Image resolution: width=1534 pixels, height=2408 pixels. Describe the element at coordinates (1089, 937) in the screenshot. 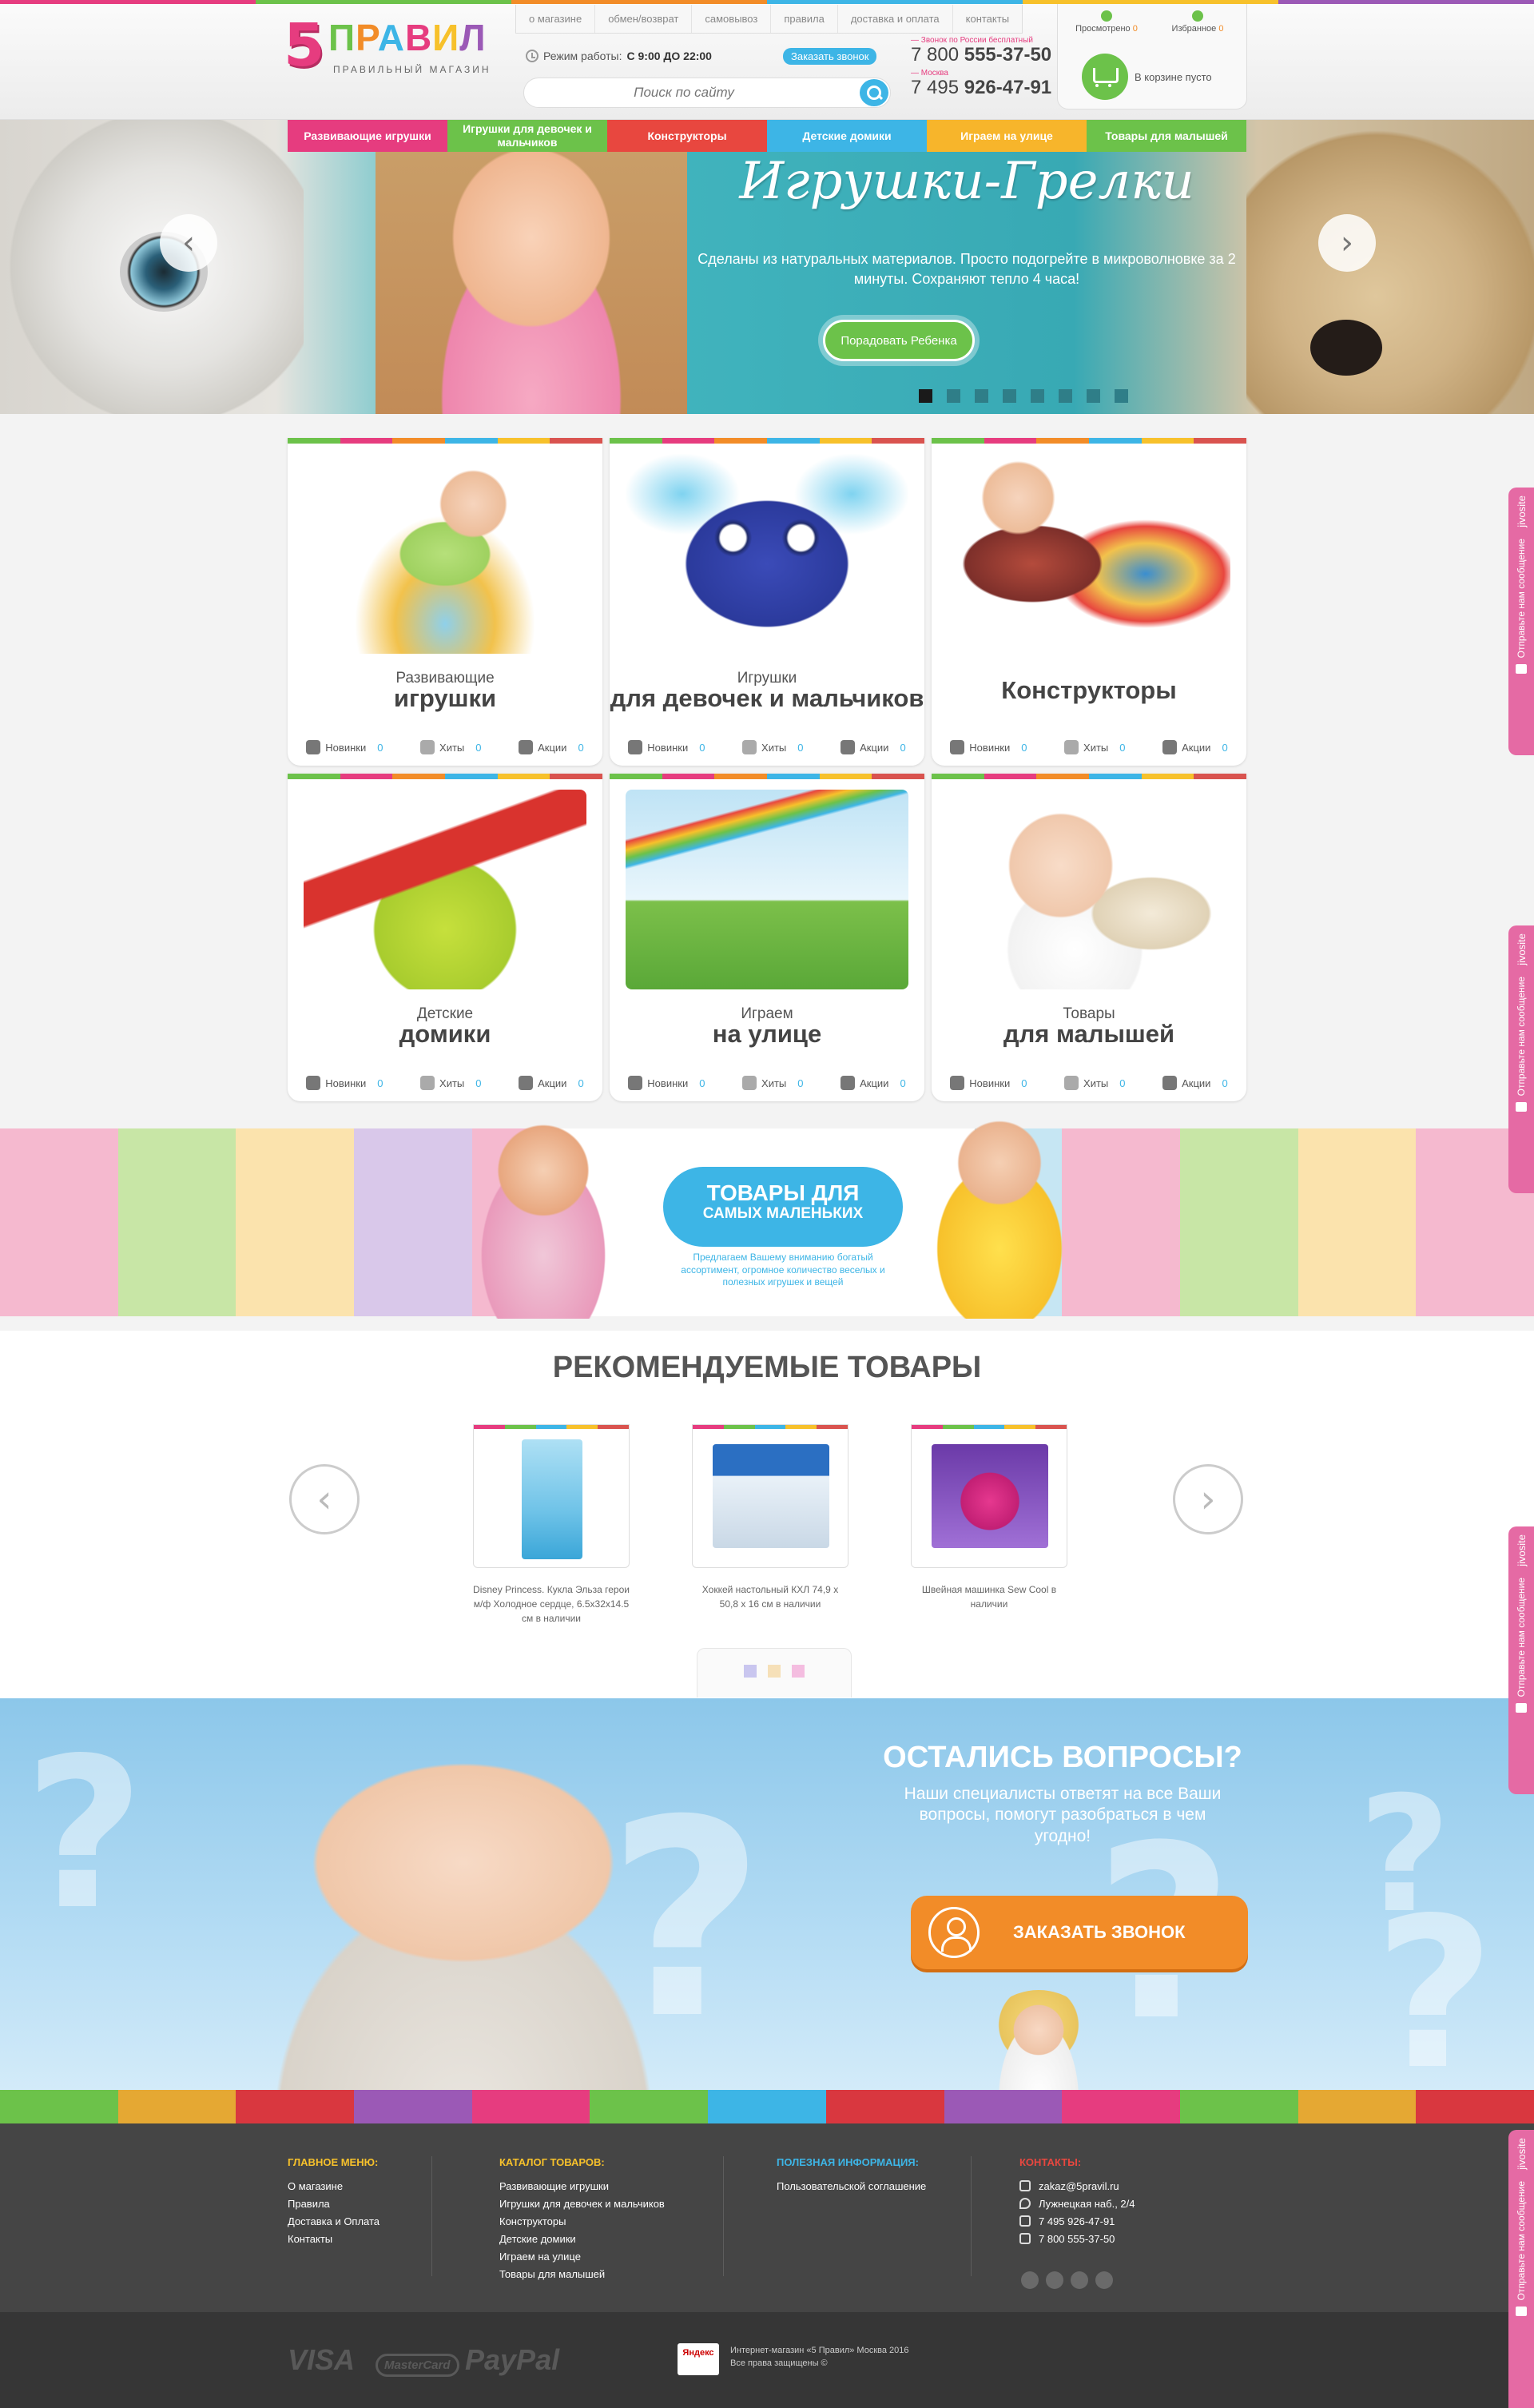

I see `category-card: Товары для малышей Новинки 0 Хиты 0 Акции 0` at that location.